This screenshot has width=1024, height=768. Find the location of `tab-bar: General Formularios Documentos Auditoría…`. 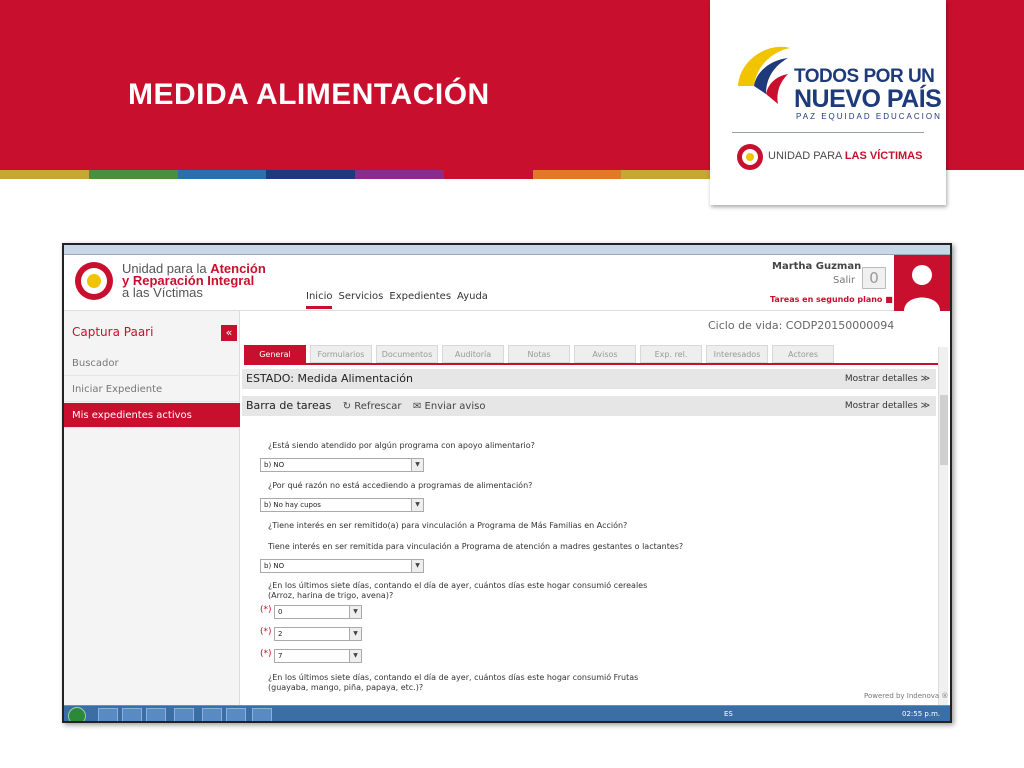

tab-bar: General Formularios Documentos Auditoría… is located at coordinates (539, 354).